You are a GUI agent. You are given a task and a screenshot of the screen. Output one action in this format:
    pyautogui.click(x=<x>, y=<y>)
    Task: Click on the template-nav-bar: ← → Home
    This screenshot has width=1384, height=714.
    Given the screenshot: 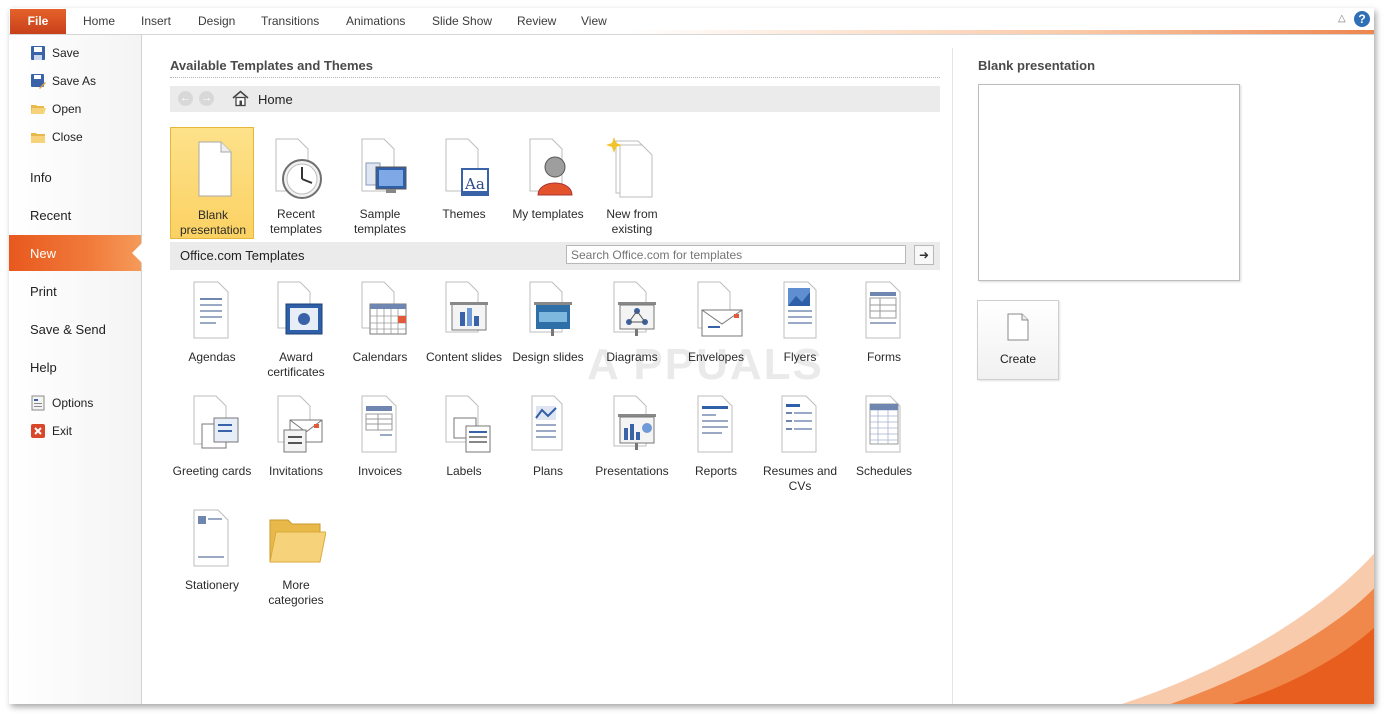 What is the action you would take?
    pyautogui.click(x=555, y=99)
    